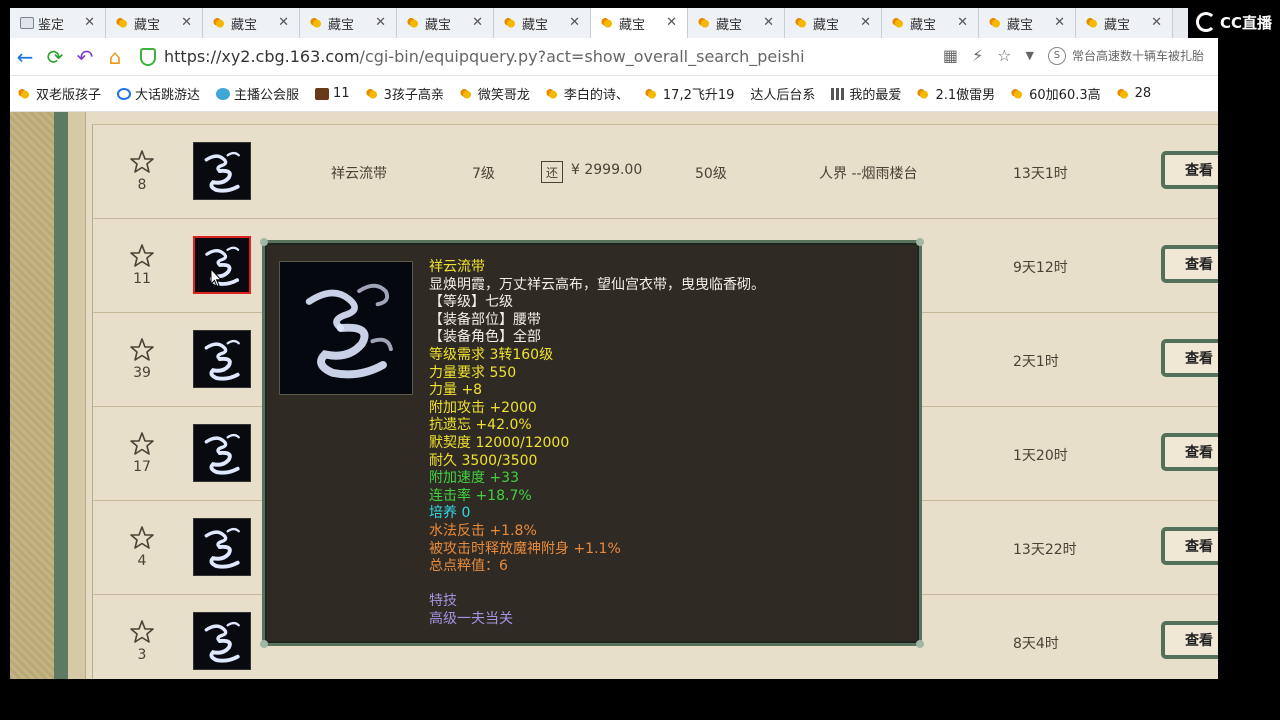 Image resolution: width=1280 pixels, height=720 pixels. Describe the element at coordinates (866, 93) in the screenshot. I see `bookmark-item: 我的最爱` at that location.